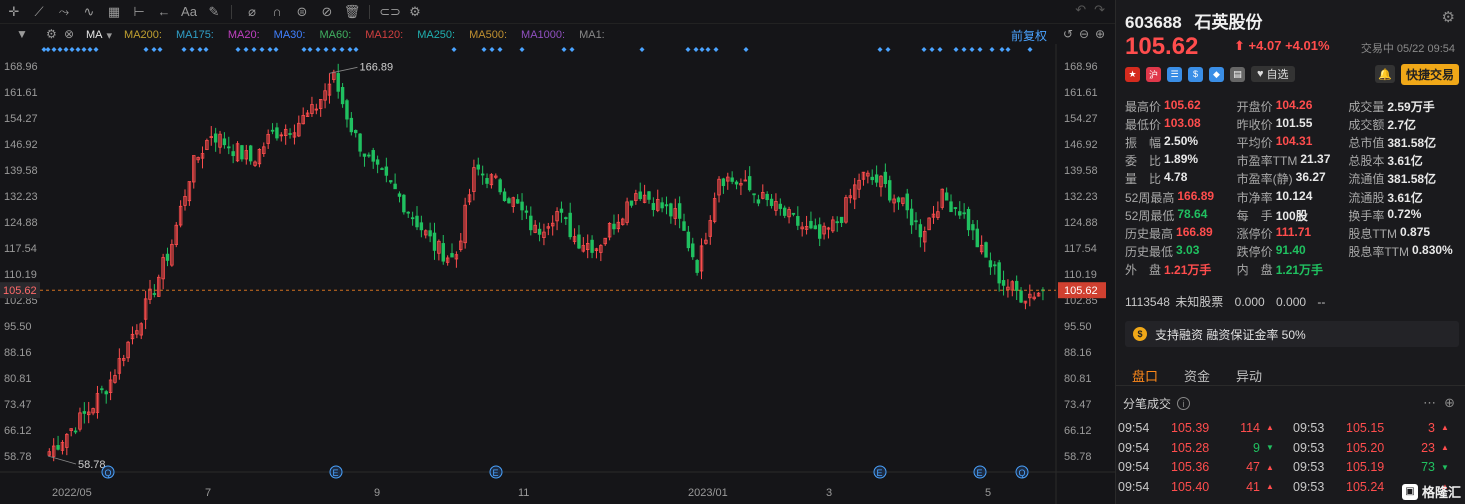 The width and height of the screenshot is (1465, 504). I want to click on line-tool-icon: ⟋, so click(39, 12).